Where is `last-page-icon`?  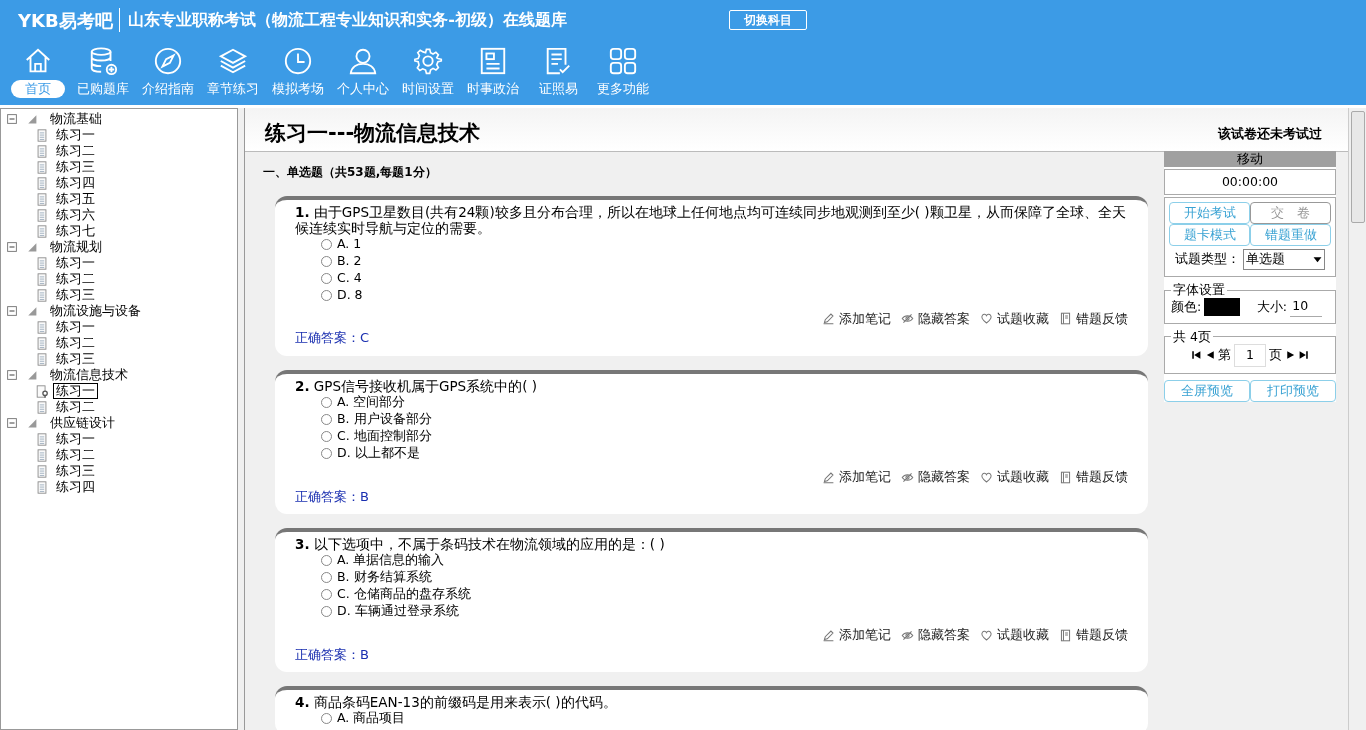 last-page-icon is located at coordinates (1303, 355).